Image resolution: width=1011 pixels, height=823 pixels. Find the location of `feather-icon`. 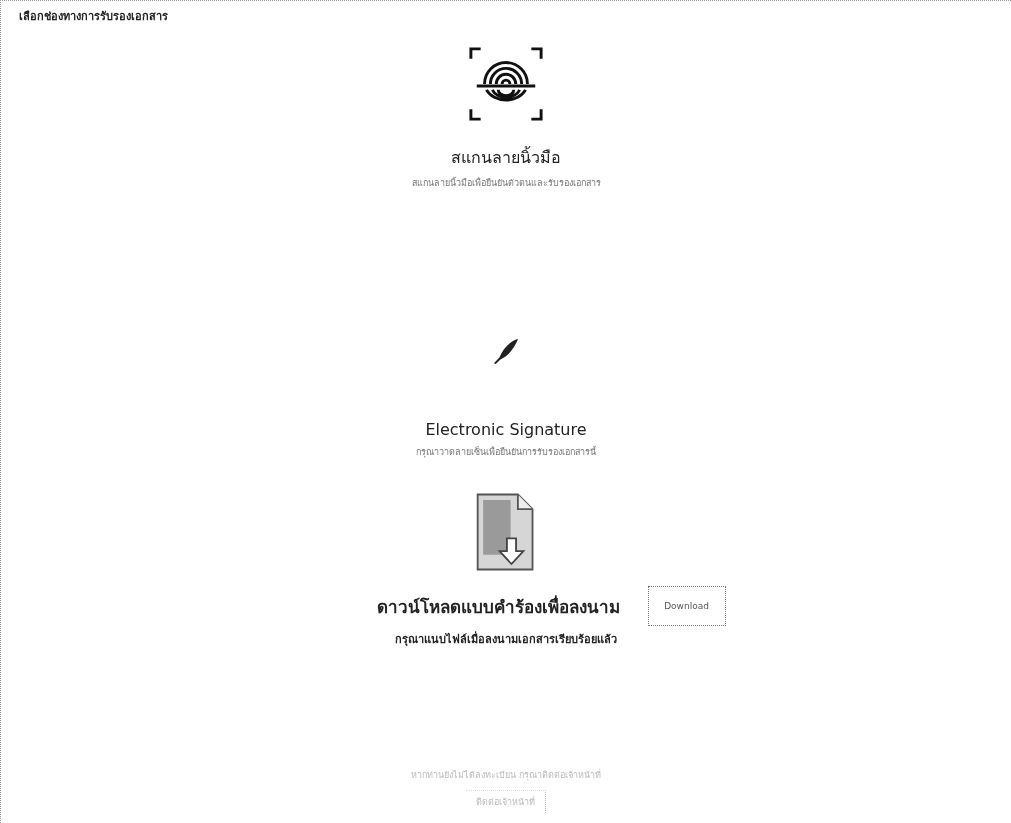

feather-icon is located at coordinates (506, 351).